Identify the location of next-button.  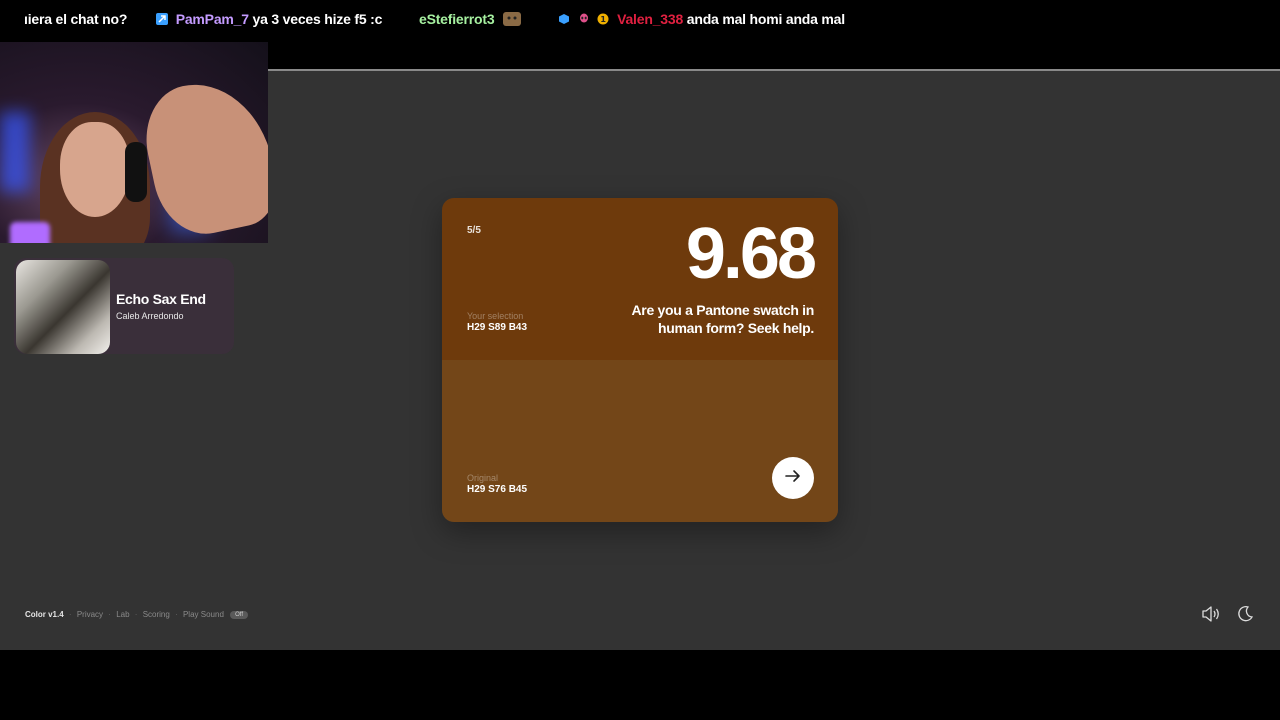
(793, 478).